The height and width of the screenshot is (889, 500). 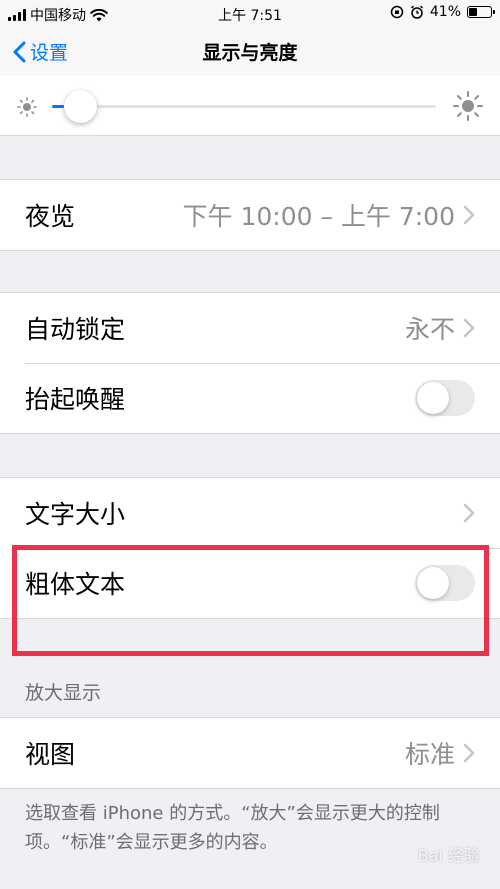 What do you see at coordinates (27, 107) in the screenshot?
I see `sun-small-icon` at bounding box center [27, 107].